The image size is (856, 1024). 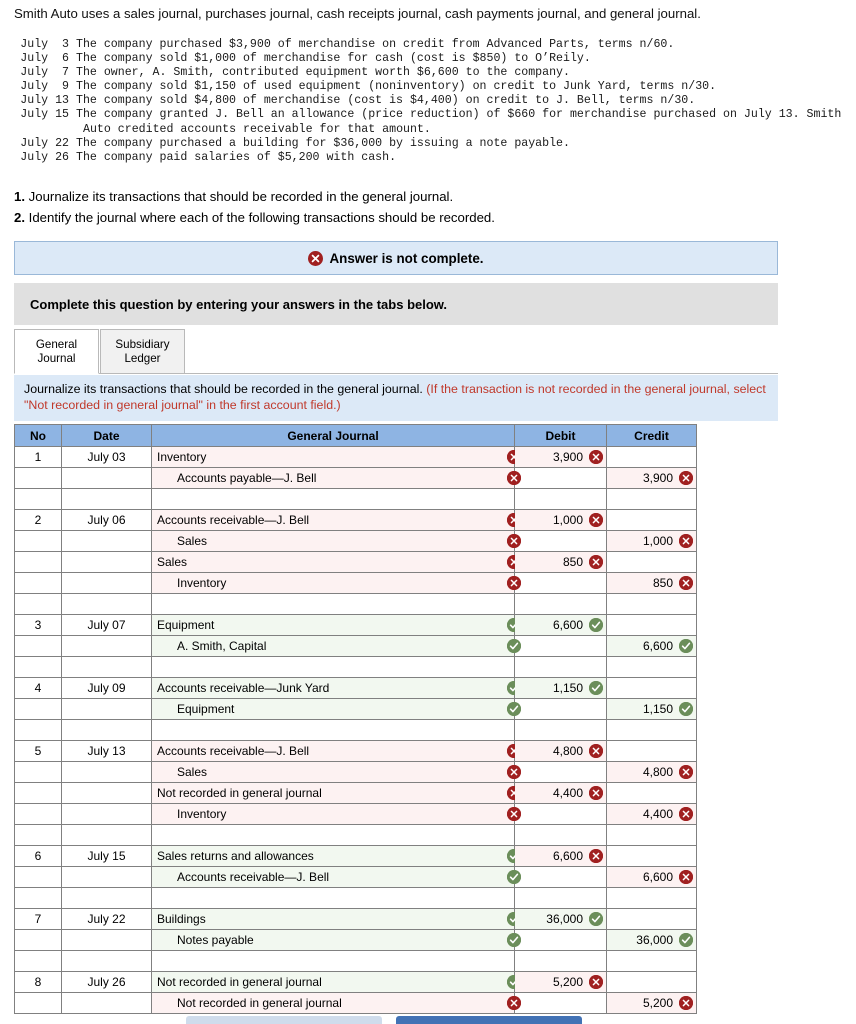 I want to click on account-field: Sales returns and allowances, so click(x=336, y=856).